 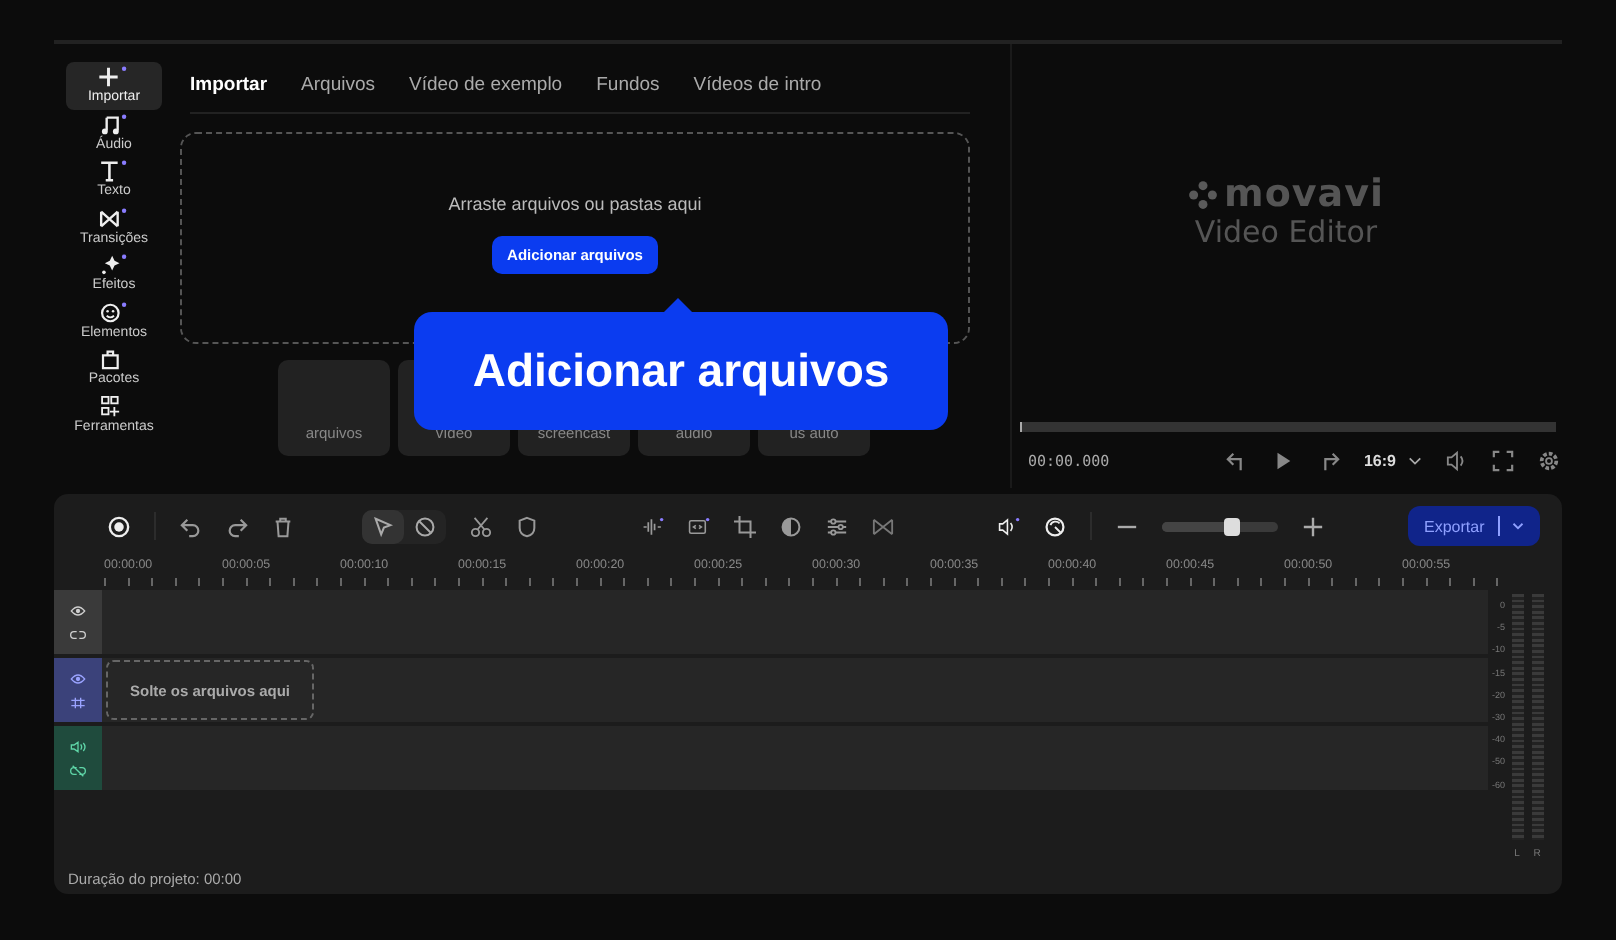 What do you see at coordinates (78, 702) in the screenshot?
I see `magnet-icon` at bounding box center [78, 702].